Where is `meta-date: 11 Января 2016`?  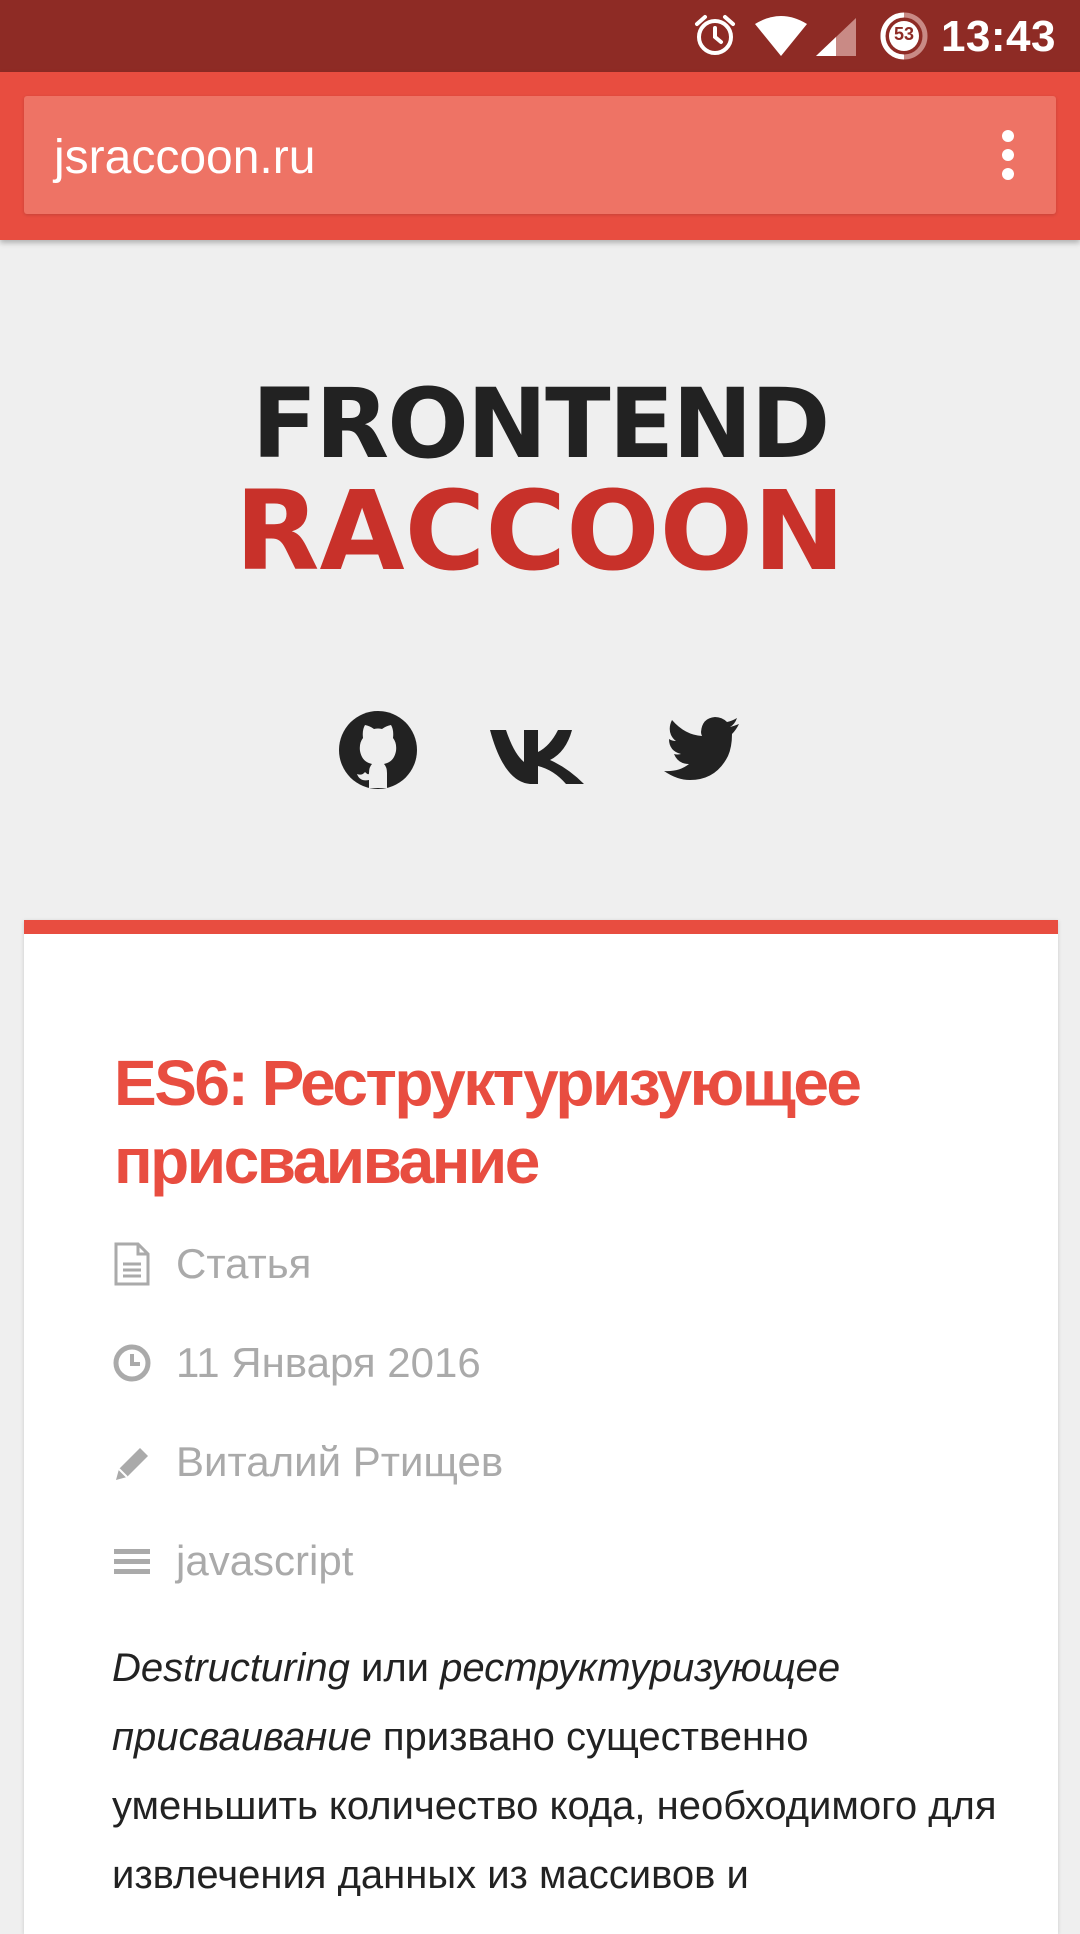 meta-date: 11 Января 2016 is located at coordinates (296, 1363).